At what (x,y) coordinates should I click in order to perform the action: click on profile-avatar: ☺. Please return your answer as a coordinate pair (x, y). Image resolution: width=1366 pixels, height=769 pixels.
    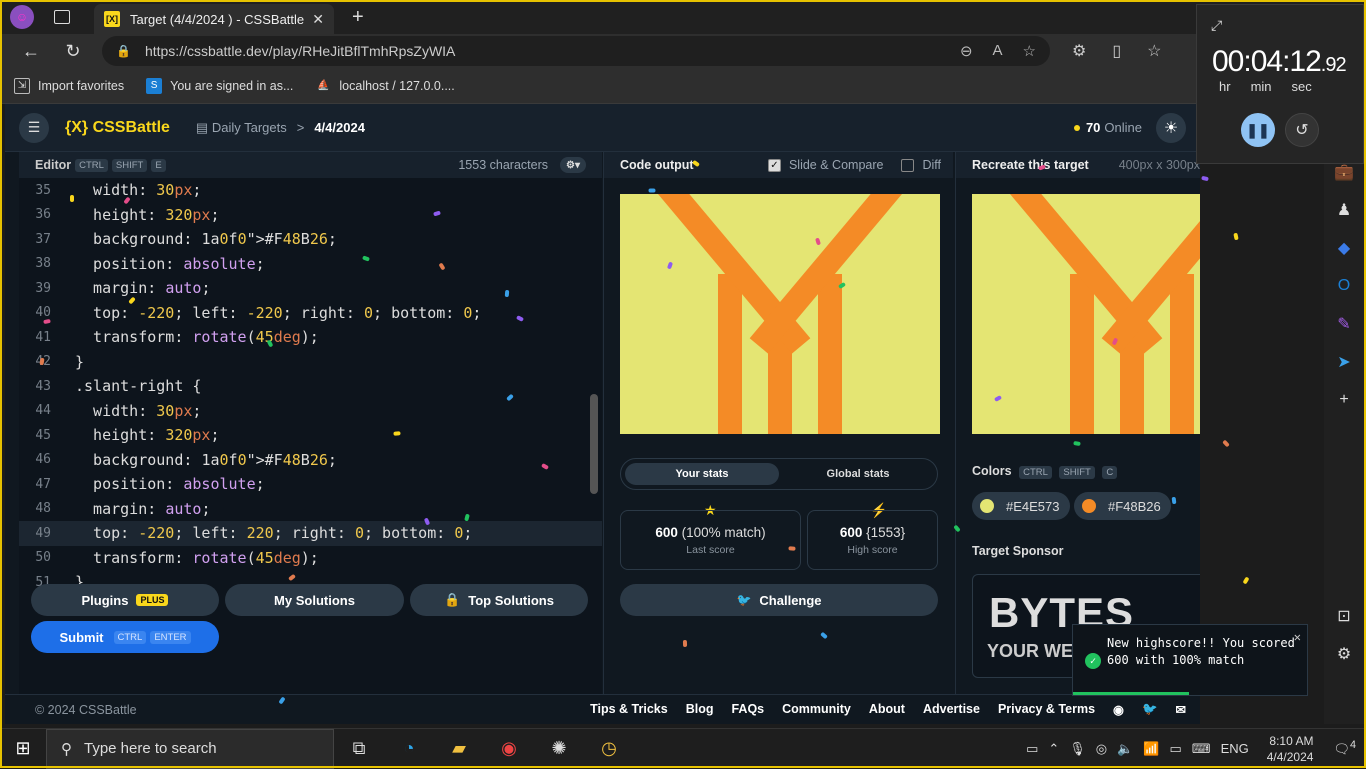
    Looking at the image, I should click on (22, 17).